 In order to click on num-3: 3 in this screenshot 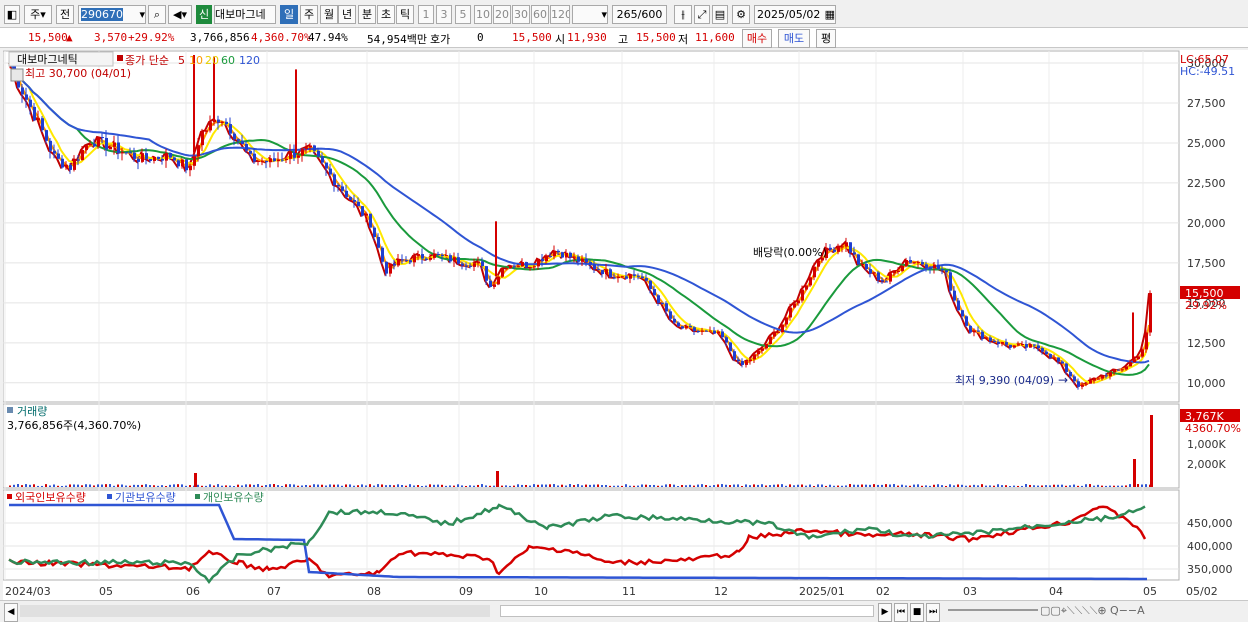, I will do `click(444, 14)`.